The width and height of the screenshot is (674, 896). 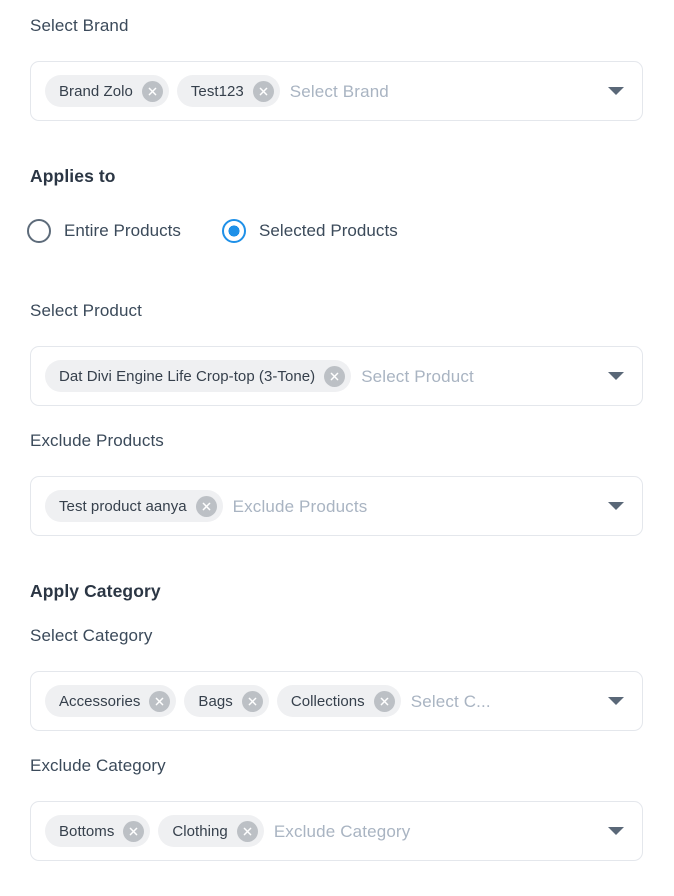 I want to click on chip: Test123, so click(x=228, y=91).